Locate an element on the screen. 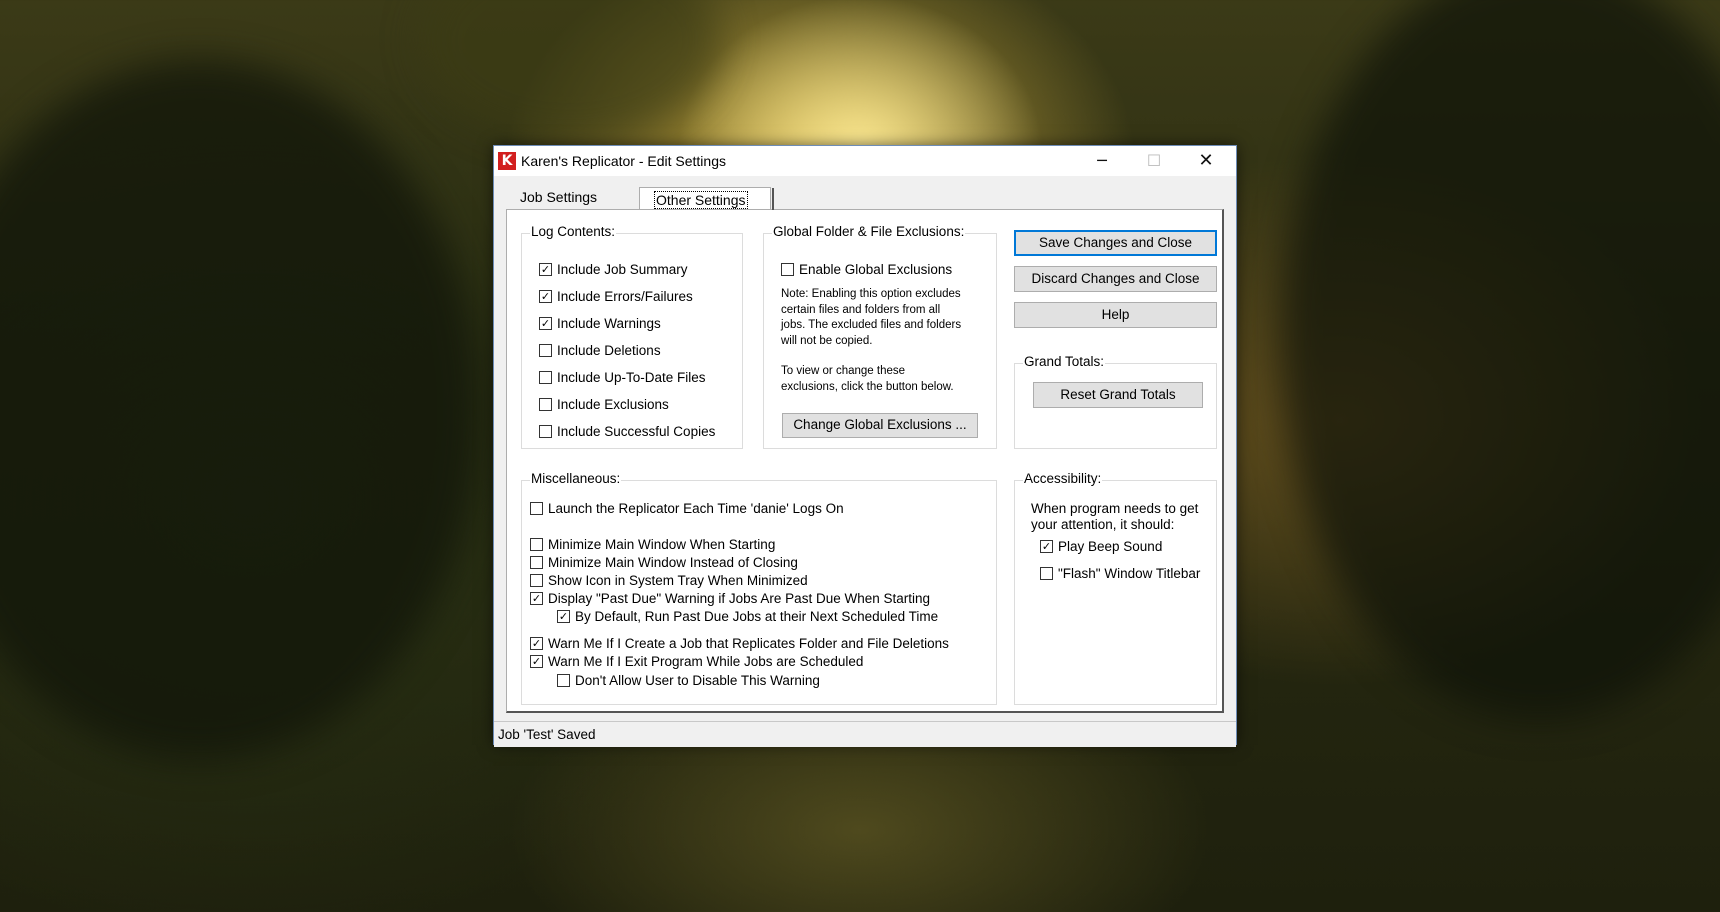  accessibility-title: Accessibility: is located at coordinates (1063, 478).